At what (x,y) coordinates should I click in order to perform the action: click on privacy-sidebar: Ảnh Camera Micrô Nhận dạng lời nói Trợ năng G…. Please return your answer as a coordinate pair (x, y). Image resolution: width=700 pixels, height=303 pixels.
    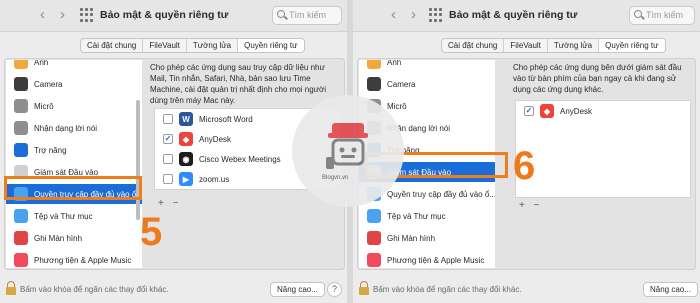
    Looking at the image, I should click on (74, 164).